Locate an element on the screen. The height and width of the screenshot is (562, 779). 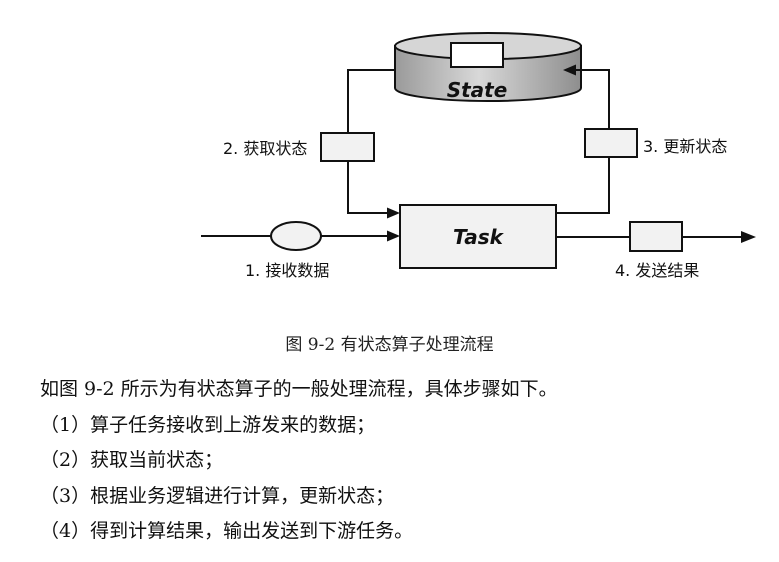
step-item-1: （1）算子任务接收到上游发来的数据； is located at coordinates (208, 424).